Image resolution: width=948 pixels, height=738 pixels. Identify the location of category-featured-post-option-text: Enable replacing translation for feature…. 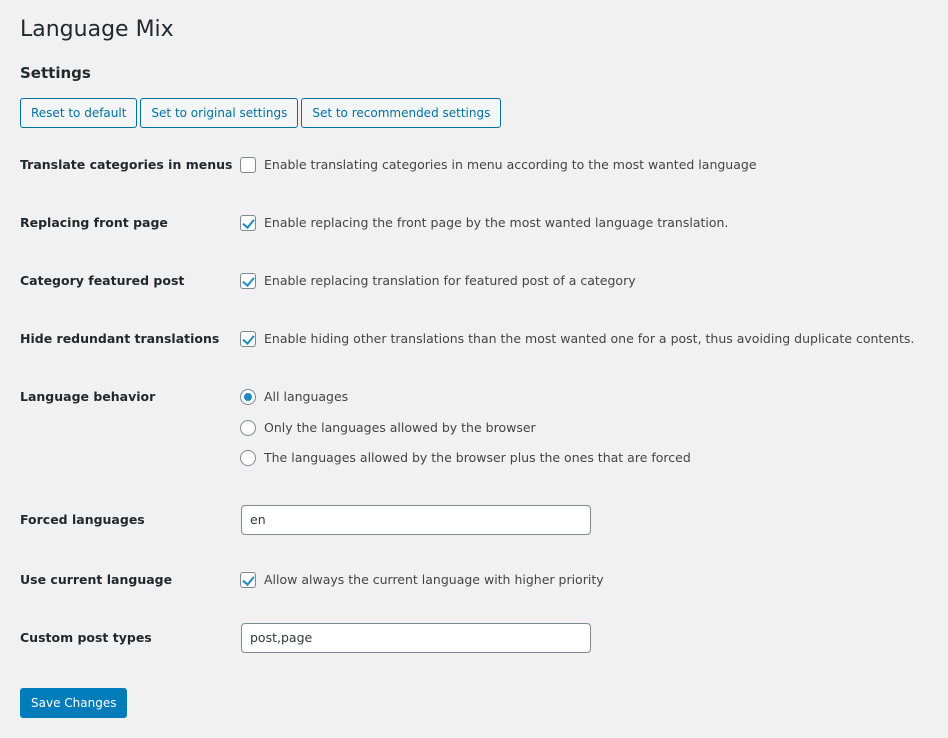
(450, 280).